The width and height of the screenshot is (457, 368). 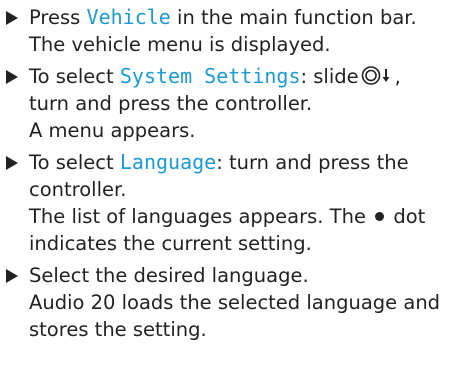 I want to click on controller-slide-down-icon, so click(x=378, y=79).